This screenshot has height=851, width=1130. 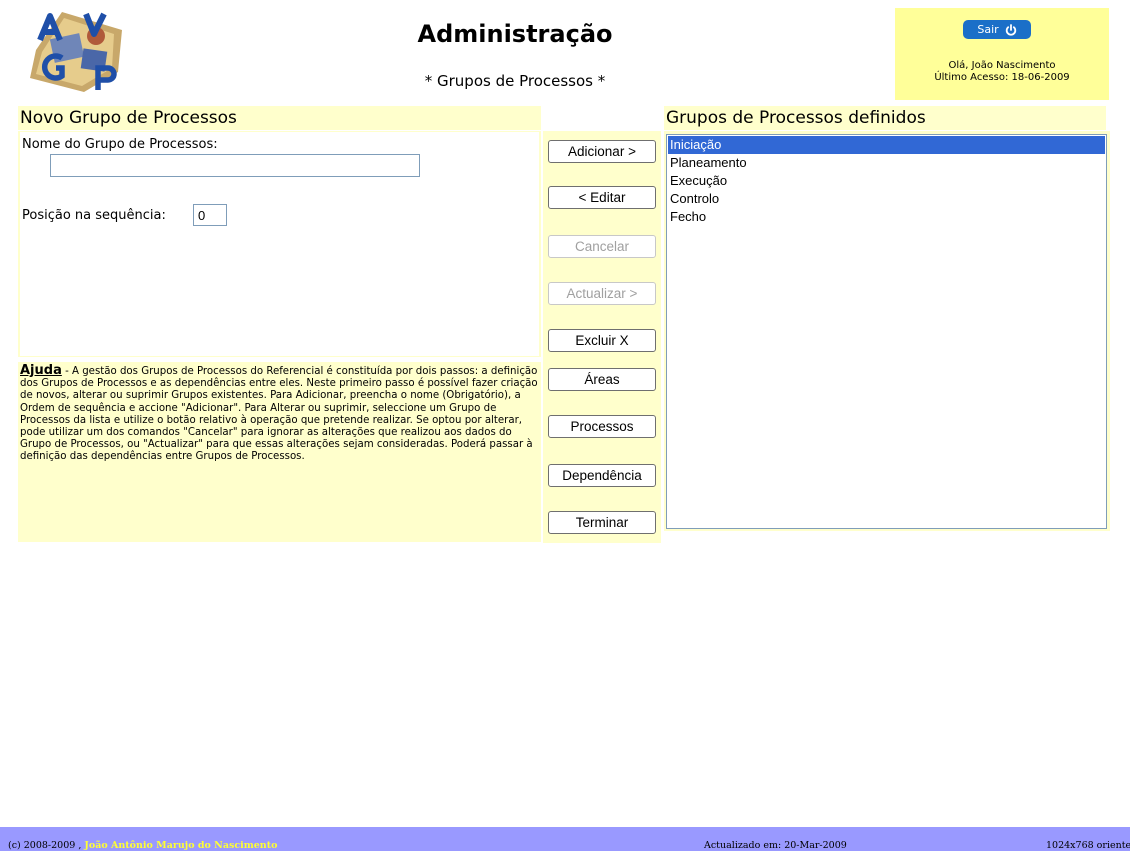 I want to click on author-link: João Antônio Marujo do Nascimento, so click(x=180, y=845).